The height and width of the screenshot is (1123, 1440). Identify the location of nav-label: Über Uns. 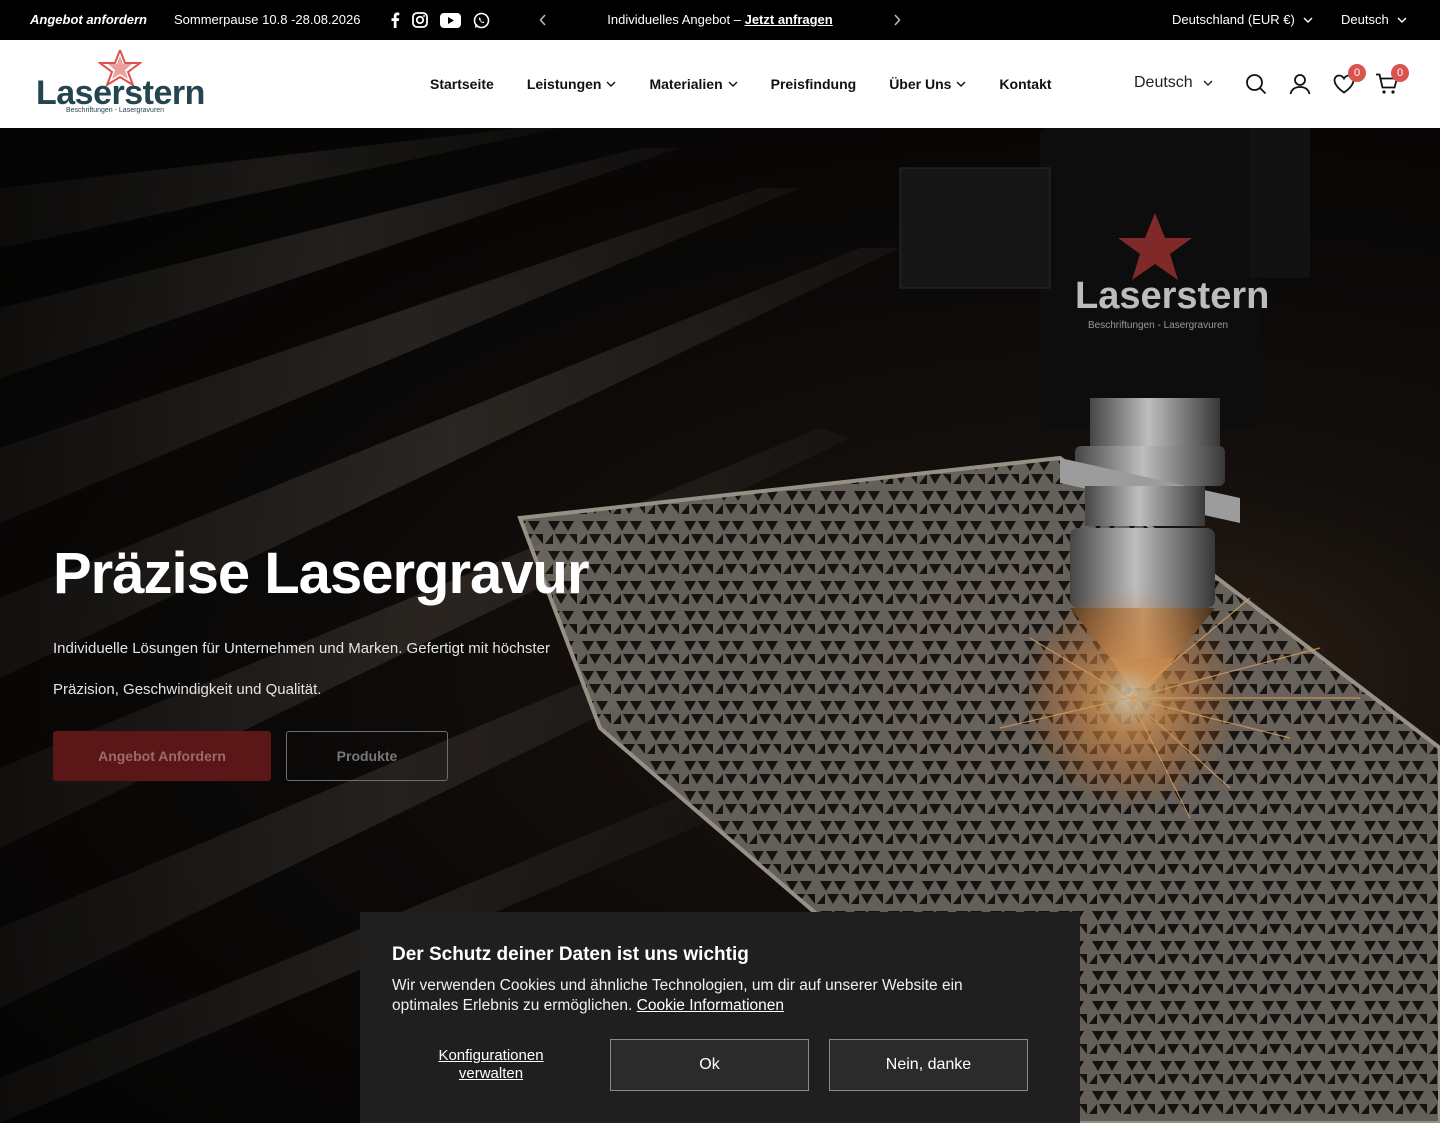
(920, 84).